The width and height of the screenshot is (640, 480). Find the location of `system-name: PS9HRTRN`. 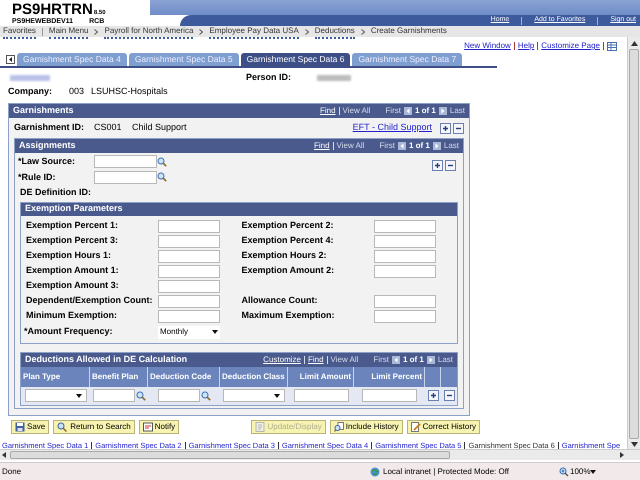

system-name: PS9HRTRN is located at coordinates (52, 9).